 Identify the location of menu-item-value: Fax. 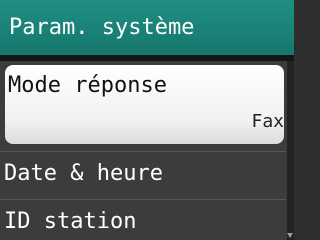
(267, 121).